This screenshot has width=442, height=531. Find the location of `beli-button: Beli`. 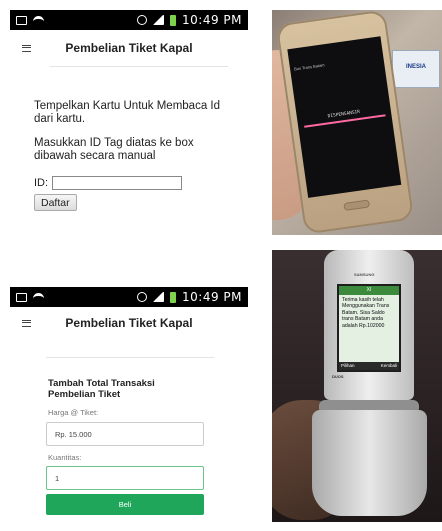

beli-button: Beli is located at coordinates (125, 504).